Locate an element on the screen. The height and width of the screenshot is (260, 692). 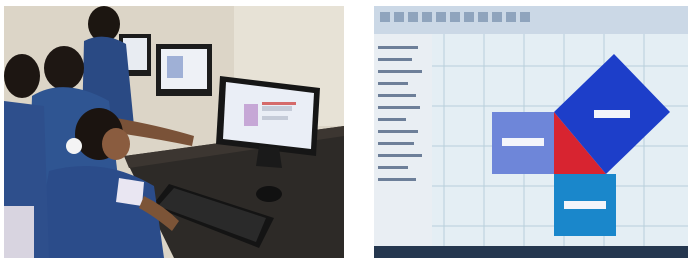
taskbar is located at coordinates (531, 252).